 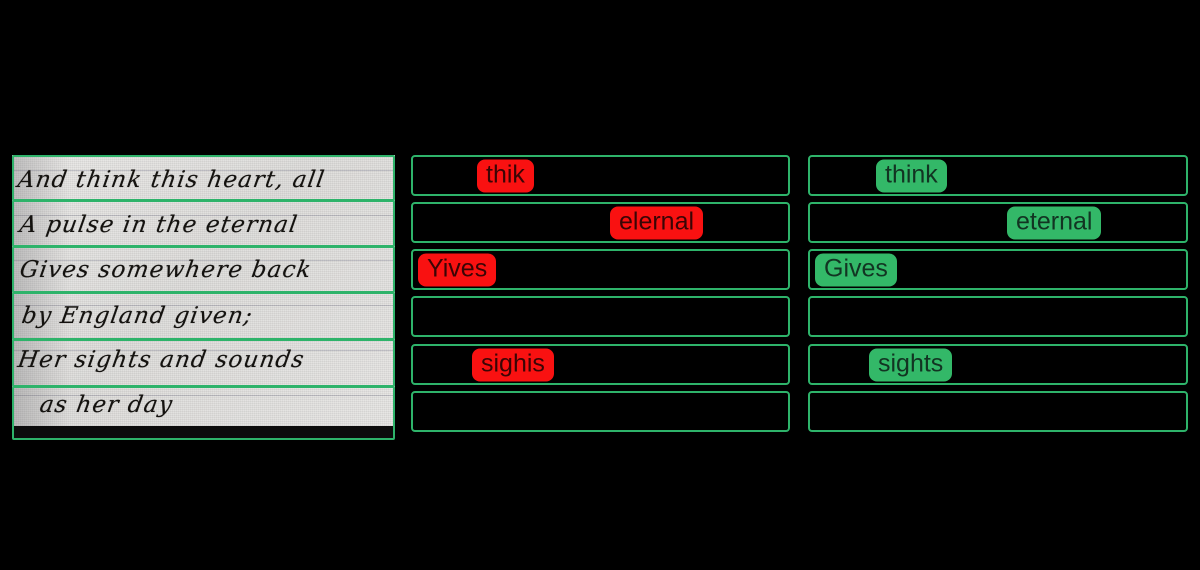 I want to click on groundtruth-row-2: eternal, so click(x=998, y=222).